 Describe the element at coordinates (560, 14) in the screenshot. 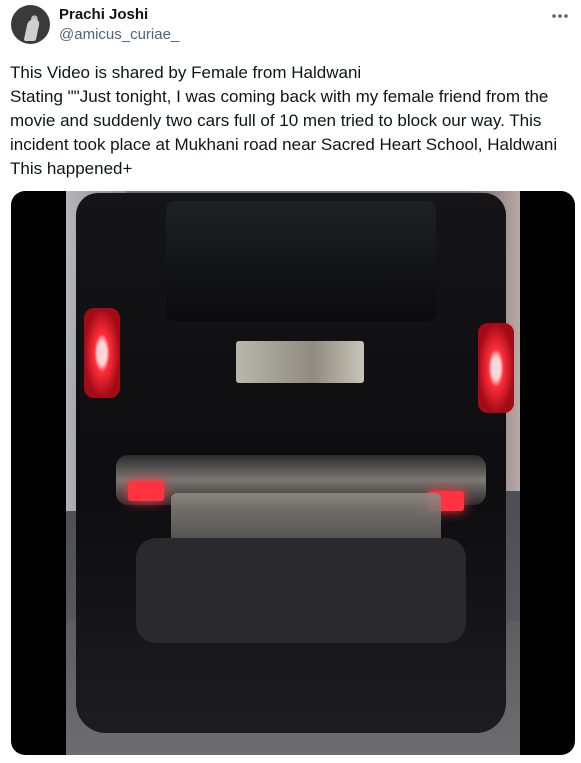

I see `more-horizontal-icon` at that location.